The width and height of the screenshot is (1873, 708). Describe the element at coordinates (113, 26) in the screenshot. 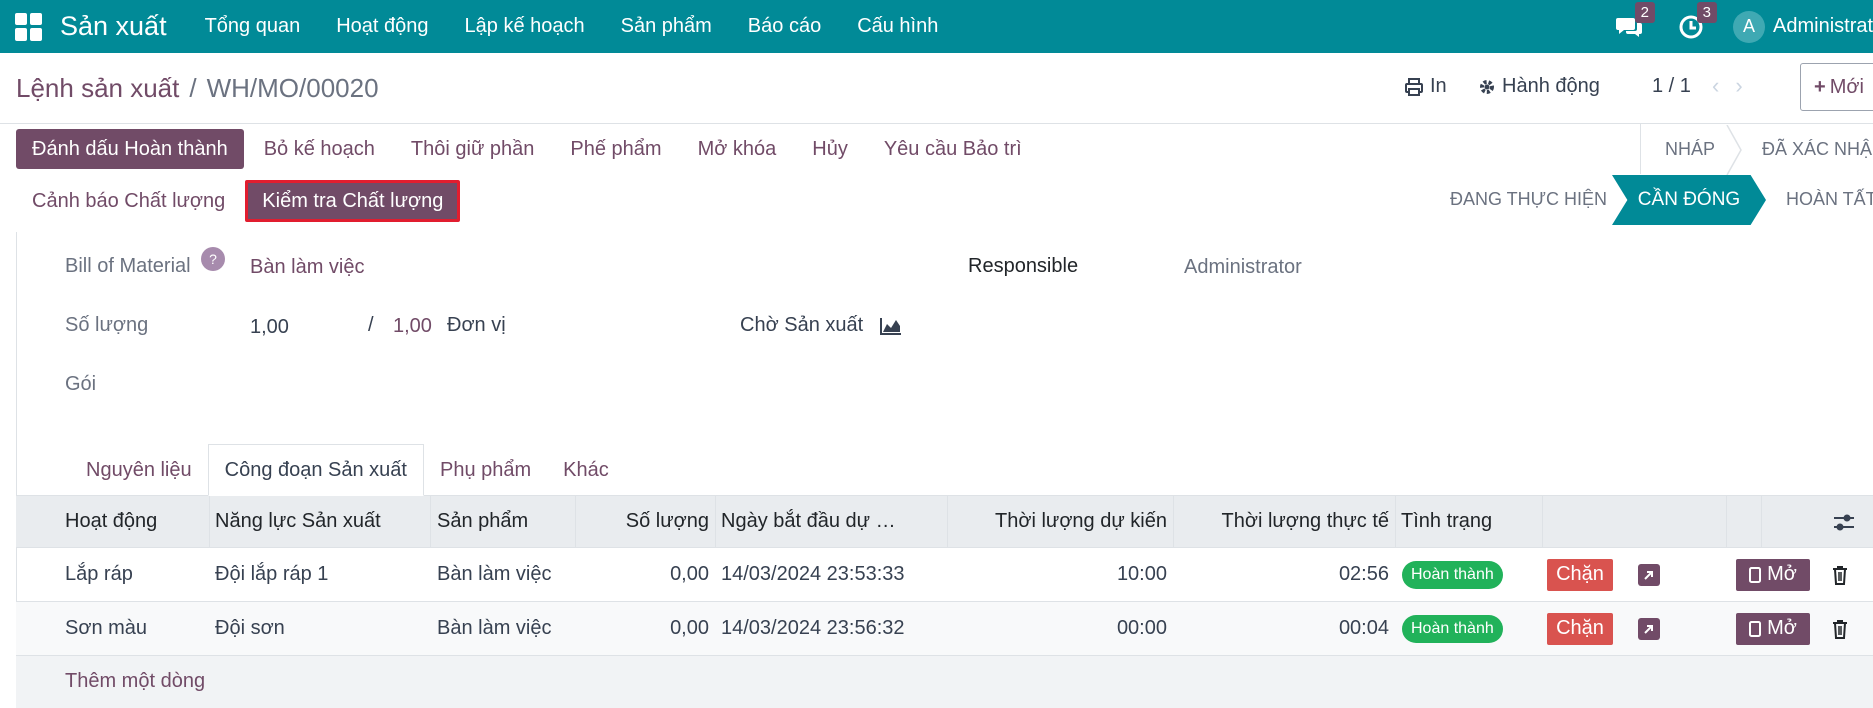

I see `app-name: Sản xuất` at that location.